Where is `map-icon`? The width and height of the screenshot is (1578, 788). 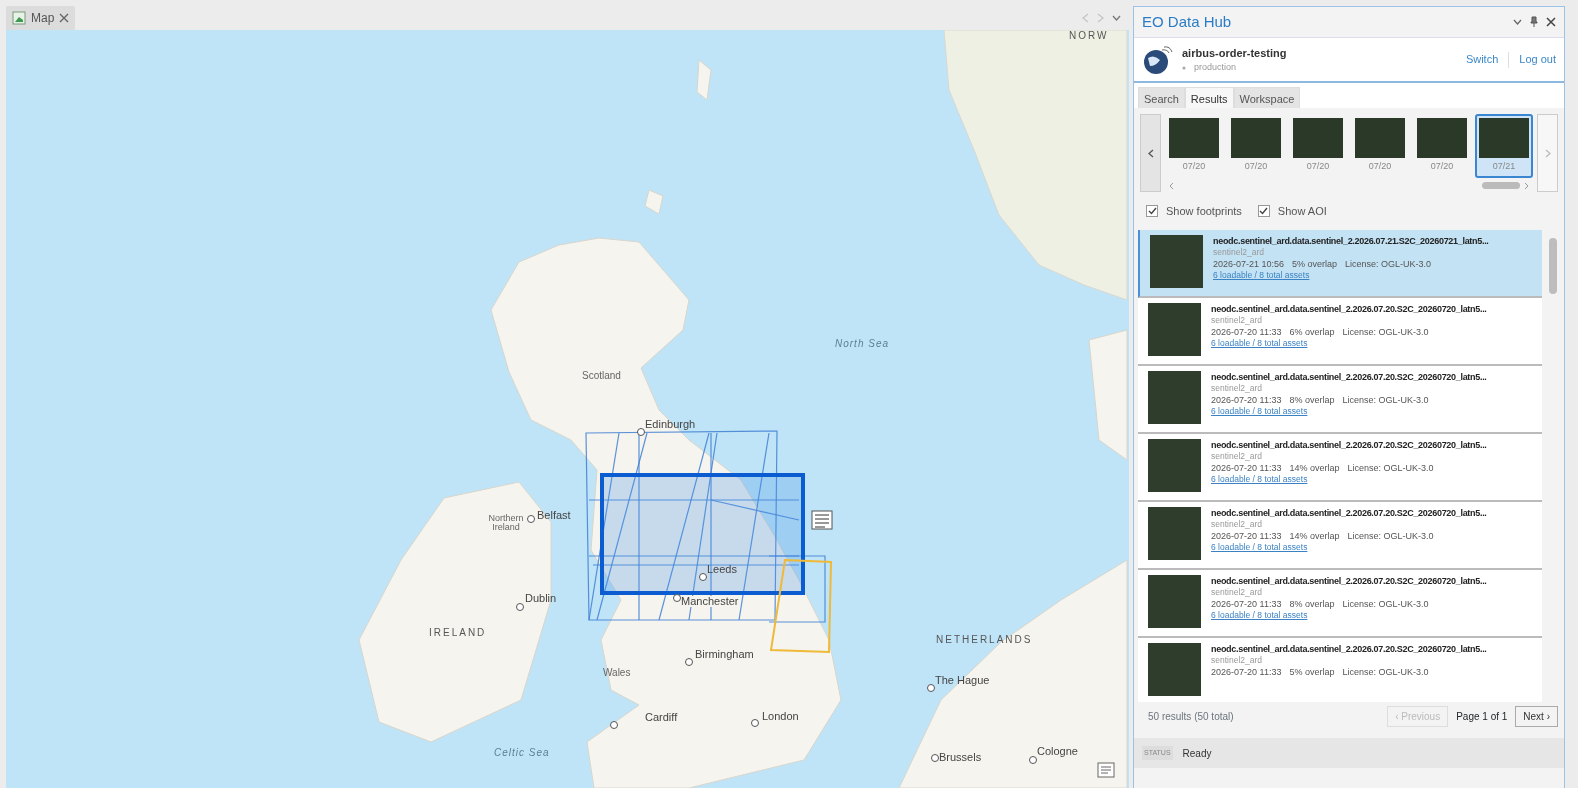
map-icon is located at coordinates (19, 18).